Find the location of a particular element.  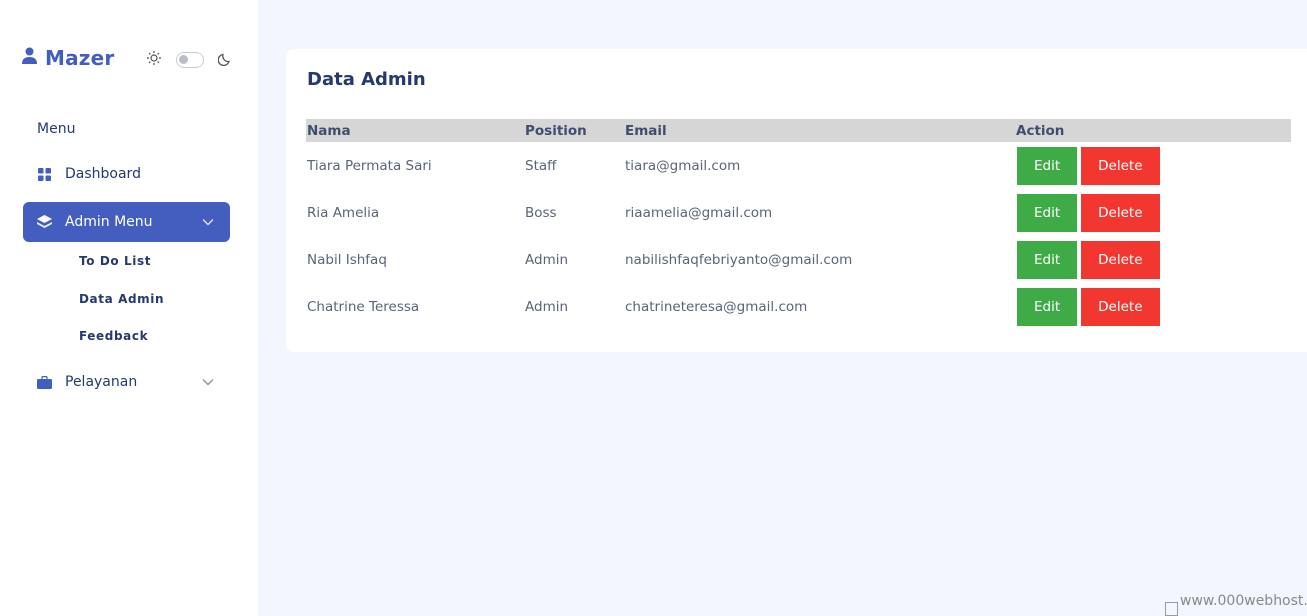

cell-email: chatrineteresa@gmail.com is located at coordinates (716, 306).